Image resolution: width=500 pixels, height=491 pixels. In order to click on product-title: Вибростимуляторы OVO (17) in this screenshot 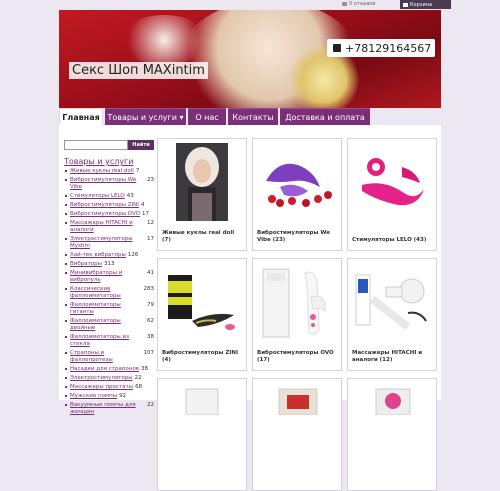, I will do `click(295, 356)`.